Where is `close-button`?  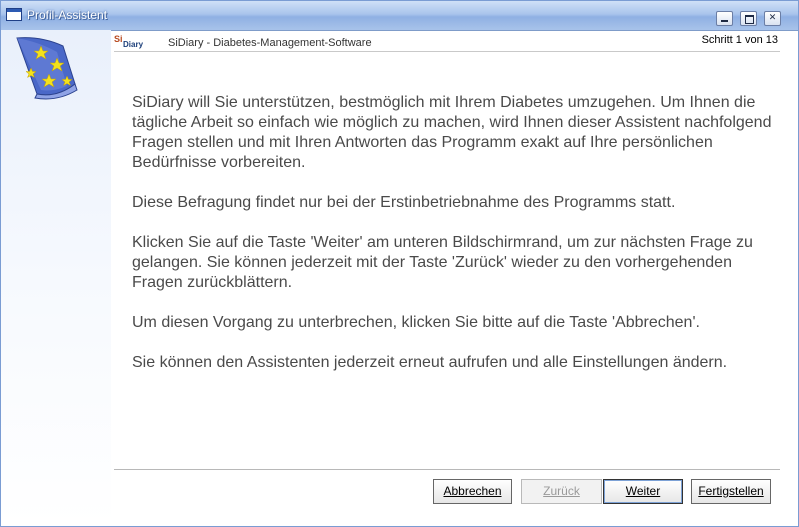 close-button is located at coordinates (772, 18).